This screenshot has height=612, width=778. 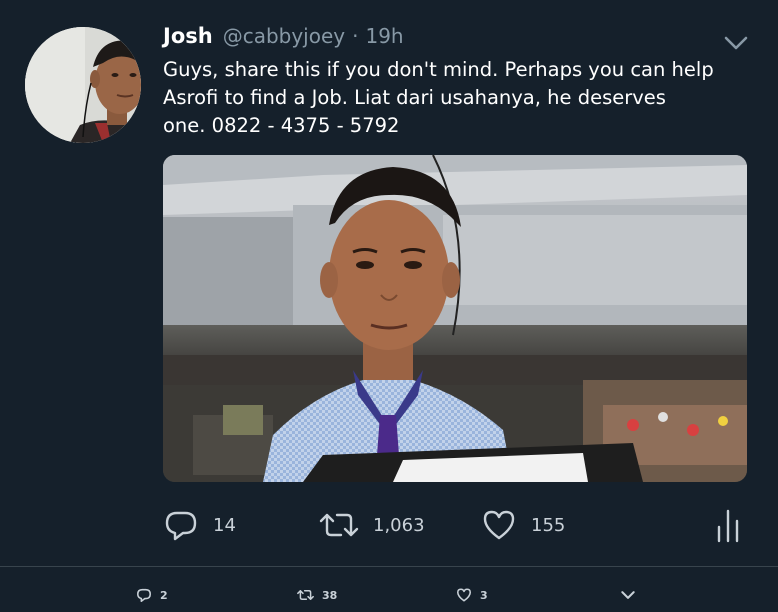 I want to click on author-name: Josh, so click(x=188, y=36).